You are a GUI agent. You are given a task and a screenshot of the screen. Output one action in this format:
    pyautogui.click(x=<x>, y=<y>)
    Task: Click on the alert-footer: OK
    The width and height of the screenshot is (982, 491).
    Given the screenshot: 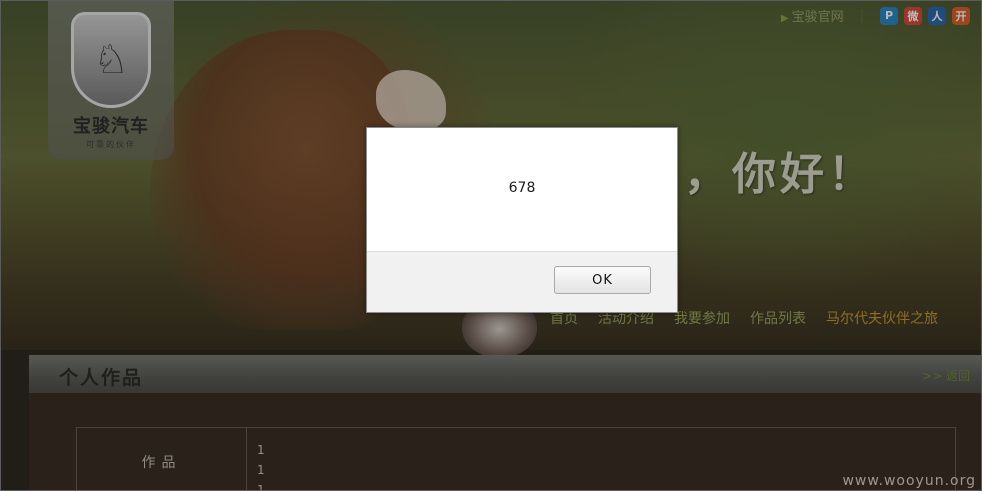 What is the action you would take?
    pyautogui.click(x=522, y=281)
    